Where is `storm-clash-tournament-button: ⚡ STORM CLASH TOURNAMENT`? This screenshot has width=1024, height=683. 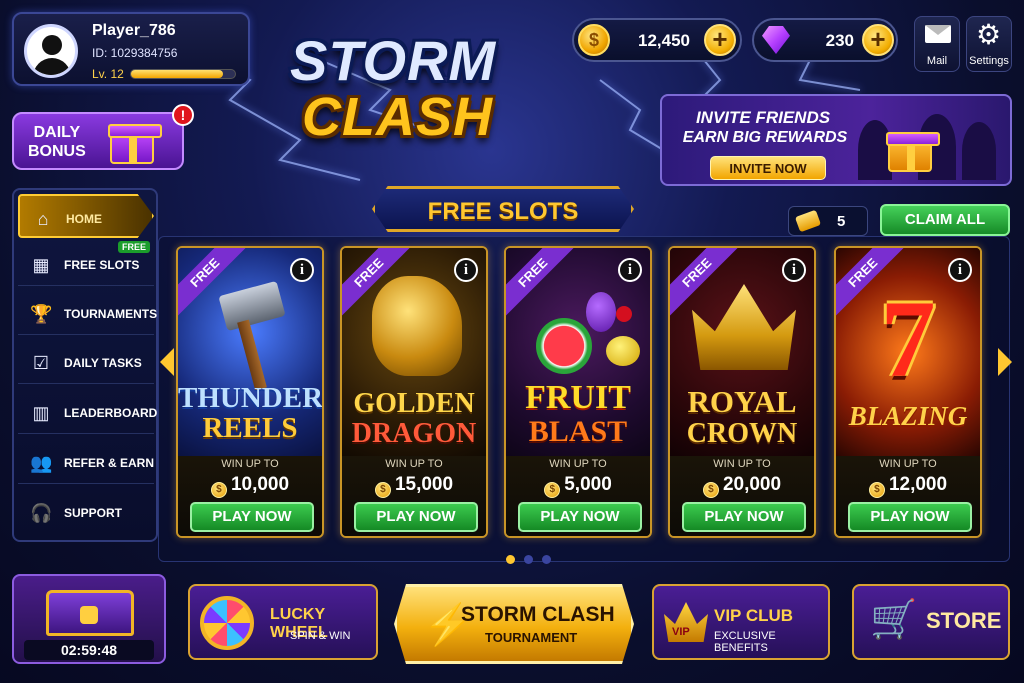 storm-clash-tournament-button: ⚡ STORM CLASH TOURNAMENT is located at coordinates (514, 624).